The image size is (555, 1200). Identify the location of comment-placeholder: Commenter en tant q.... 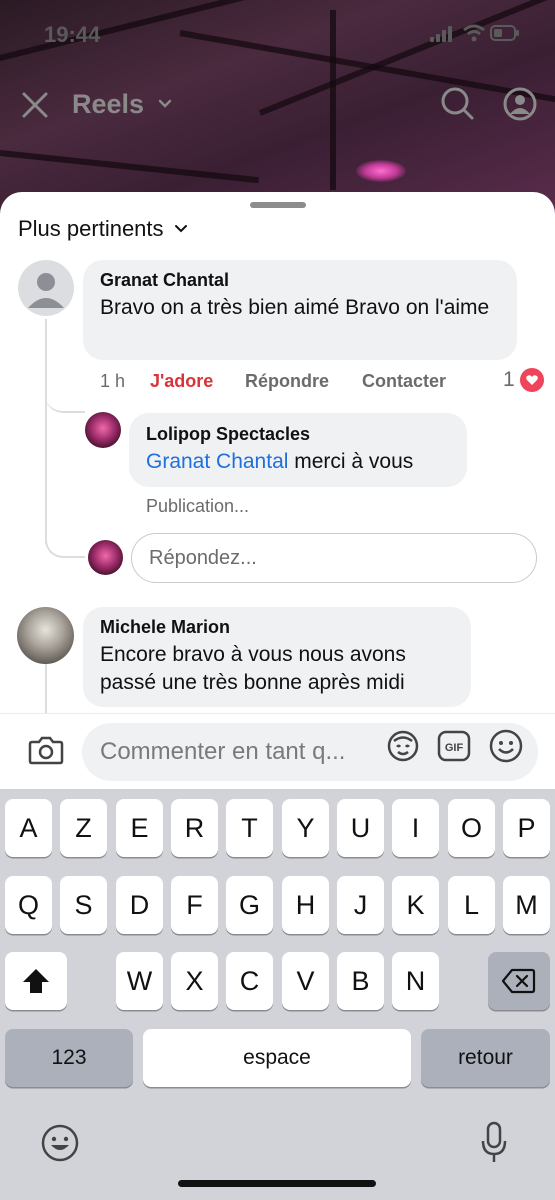
(223, 751).